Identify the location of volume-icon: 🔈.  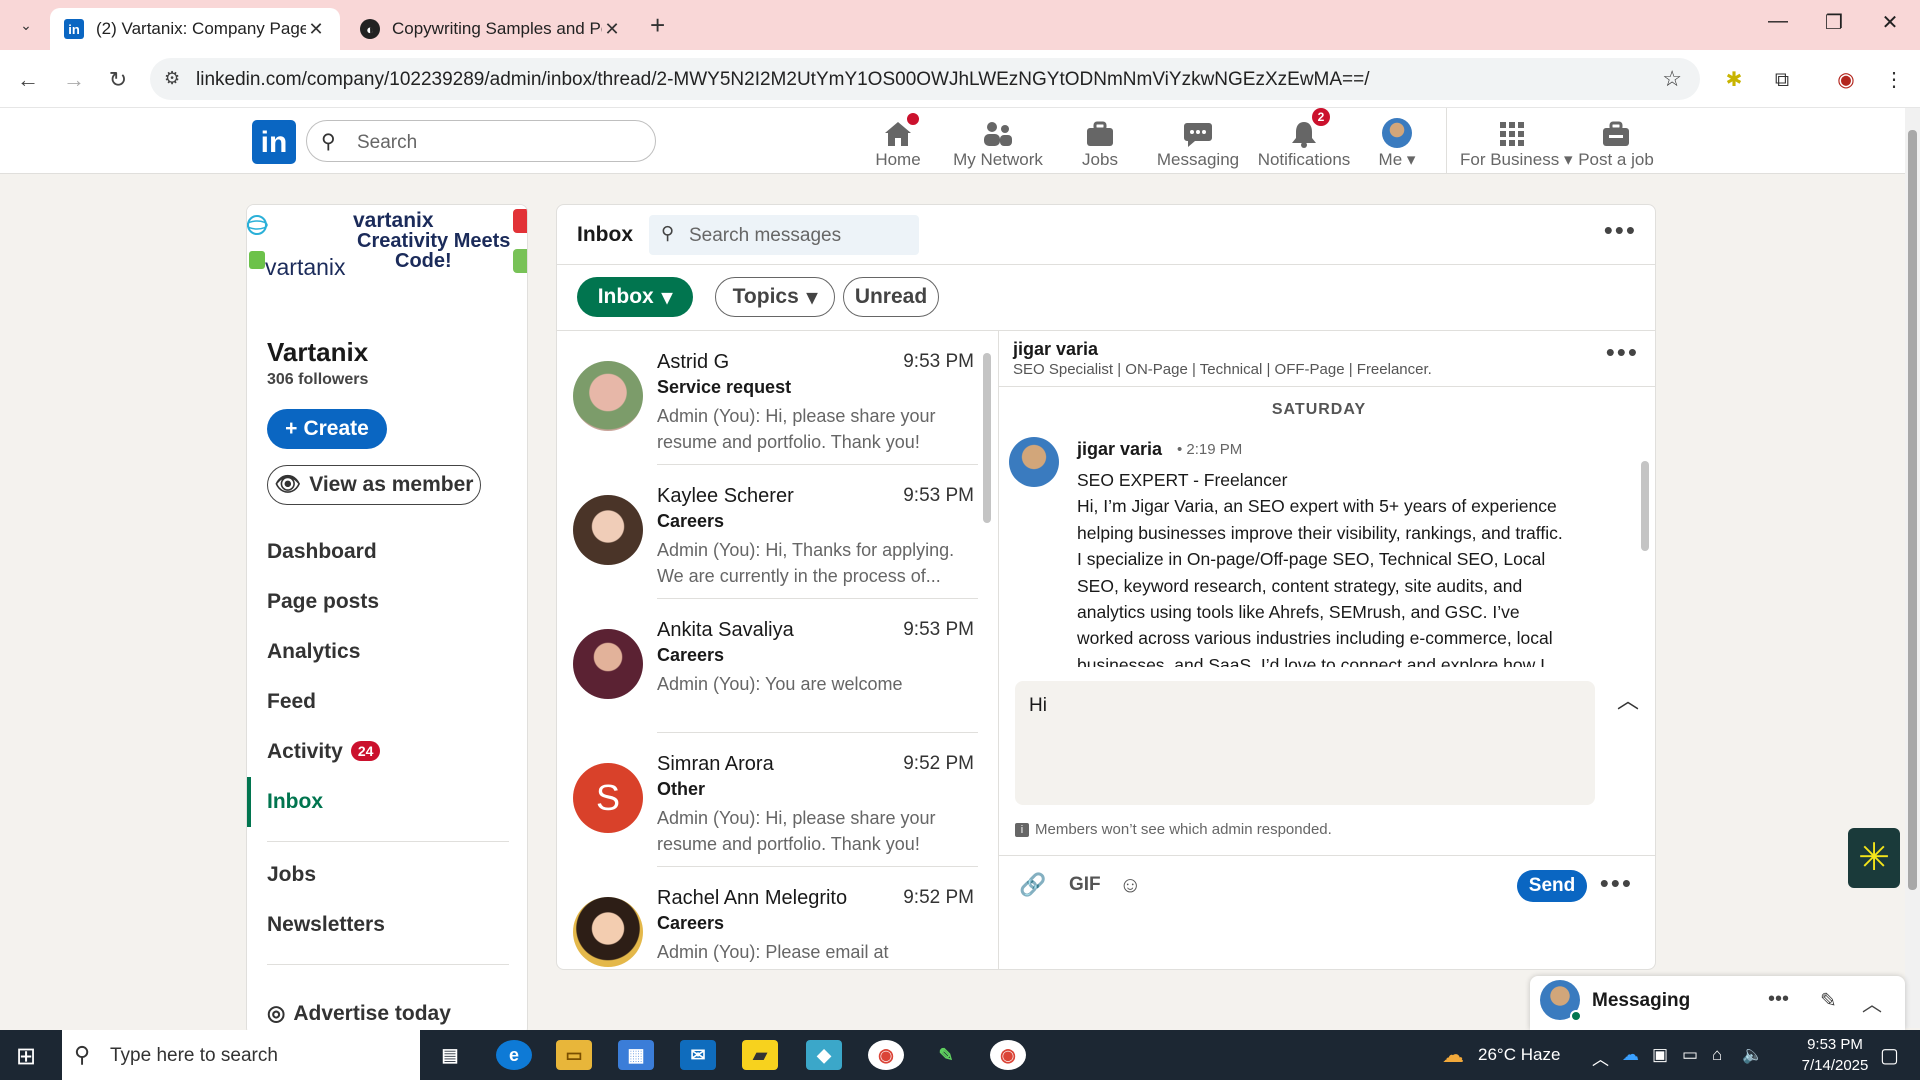
(1752, 1055).